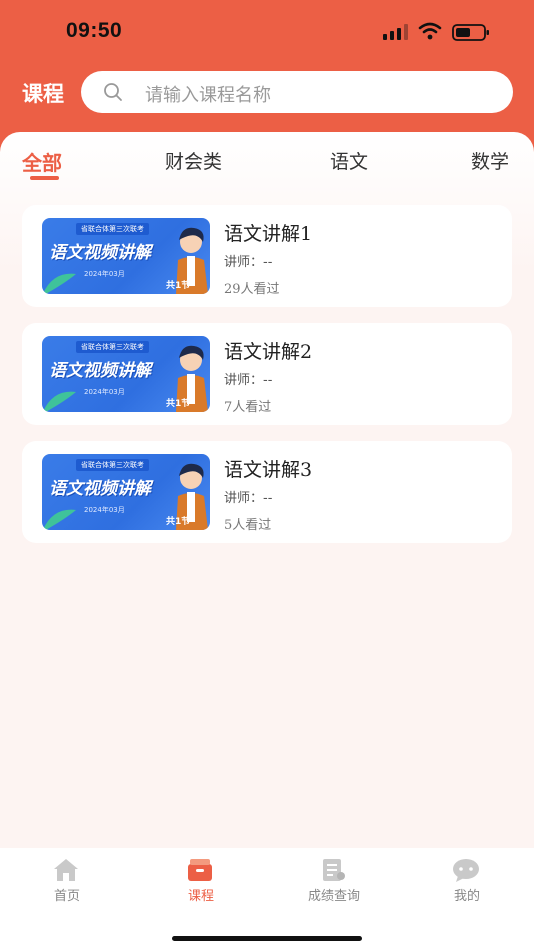  What do you see at coordinates (334, 888) in the screenshot?
I see `tabbar-item-score: 成绩查询` at bounding box center [334, 888].